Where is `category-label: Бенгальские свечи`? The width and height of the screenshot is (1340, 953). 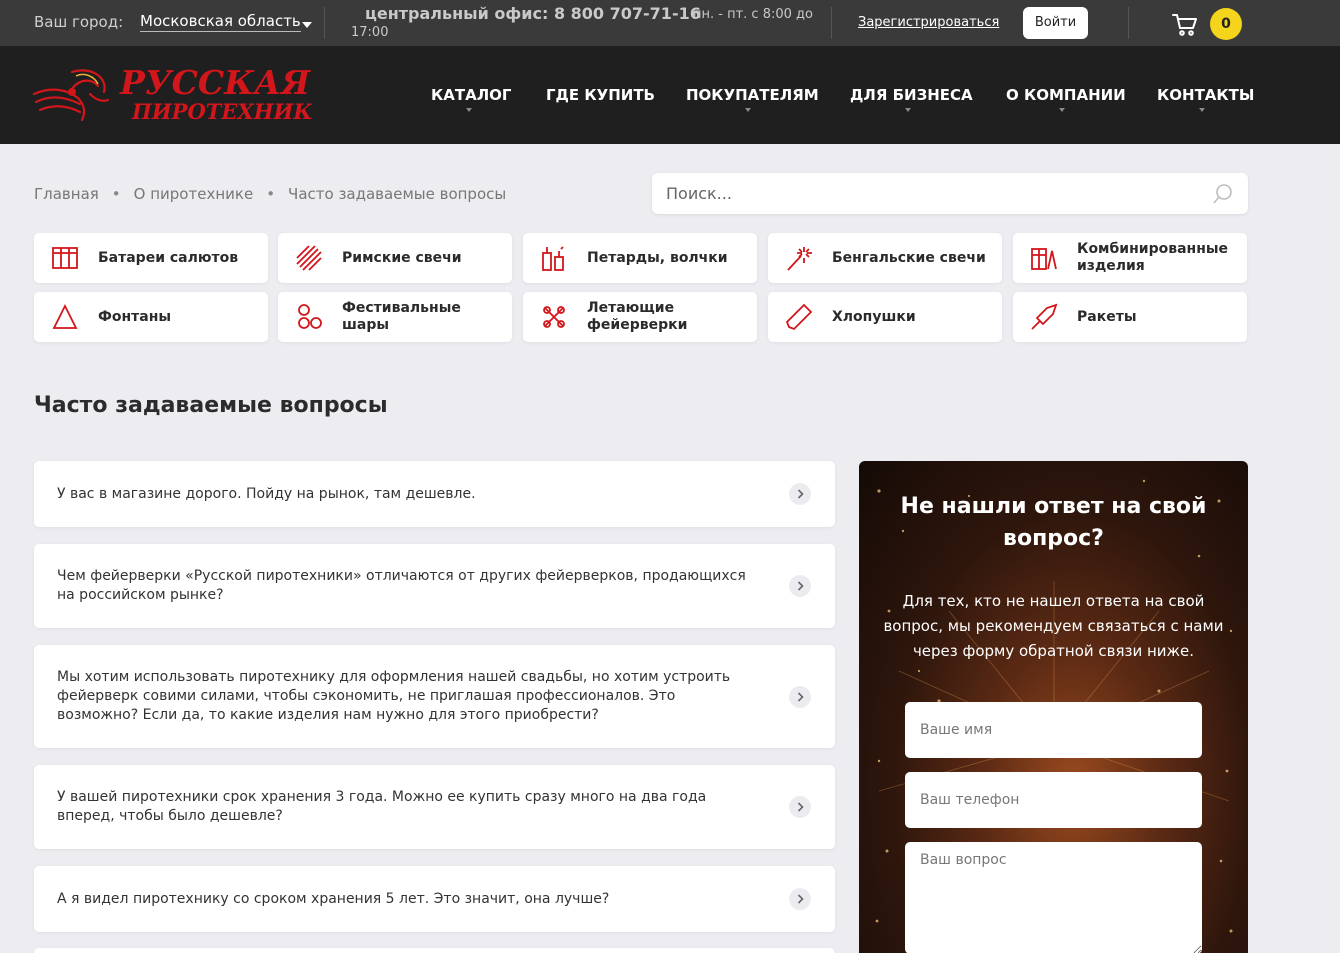 category-label: Бенгальские свечи is located at coordinates (909, 257).